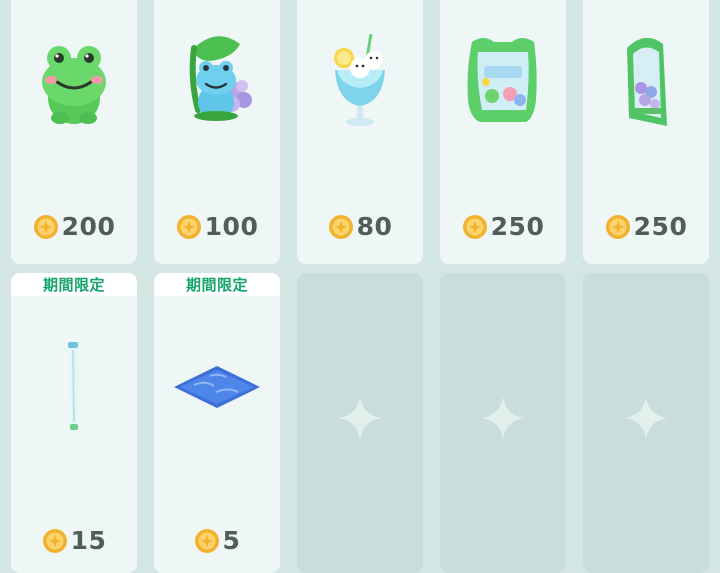 This screenshot has height=573, width=720. I want to click on price-tag: 15, so click(74, 540).